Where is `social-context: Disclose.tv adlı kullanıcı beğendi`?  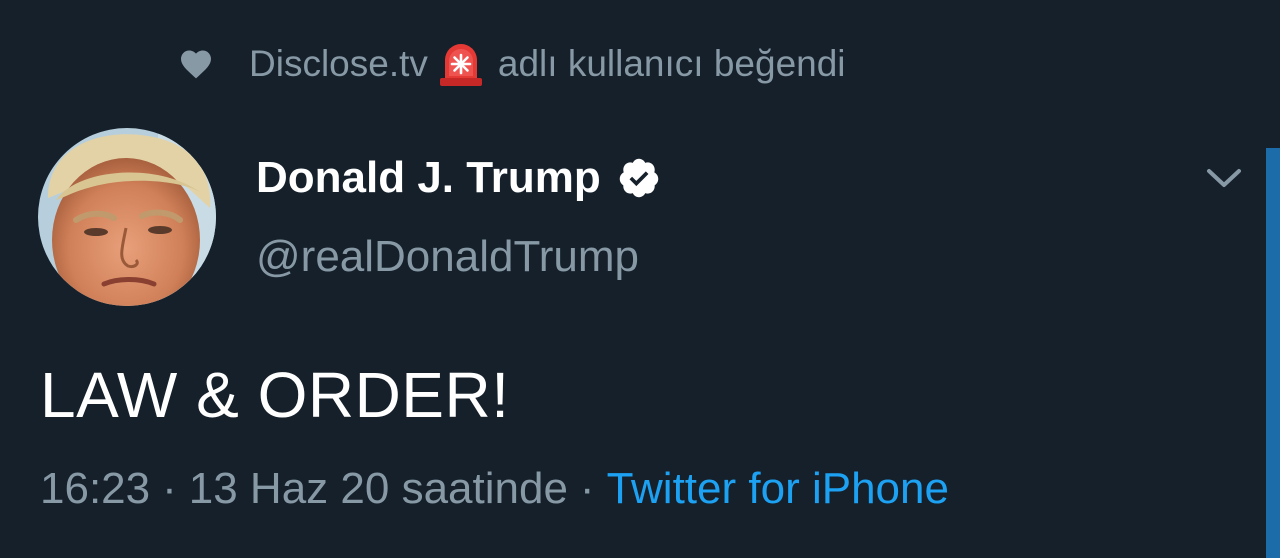 social-context: Disclose.tv adlı kullanıcı beğendi is located at coordinates (512, 64).